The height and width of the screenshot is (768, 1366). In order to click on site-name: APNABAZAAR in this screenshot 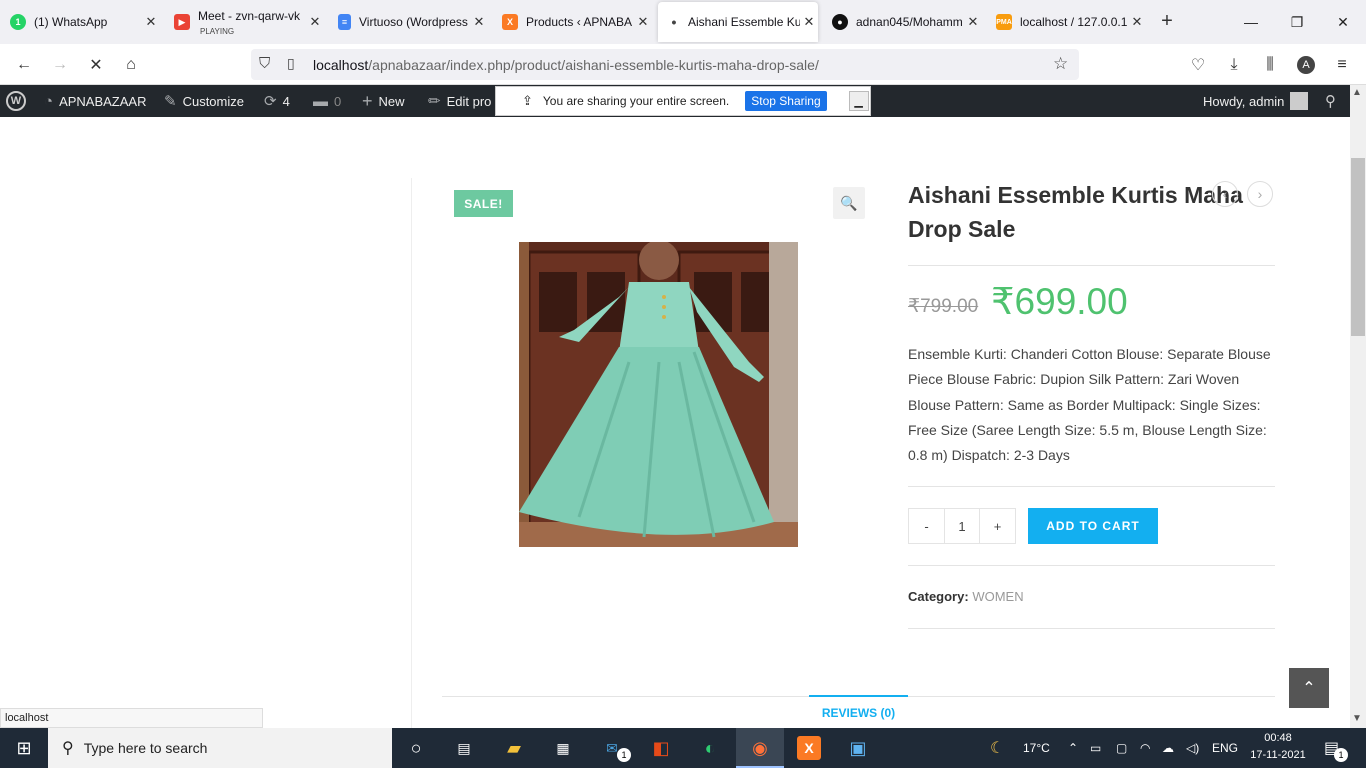, I will do `click(103, 101)`.